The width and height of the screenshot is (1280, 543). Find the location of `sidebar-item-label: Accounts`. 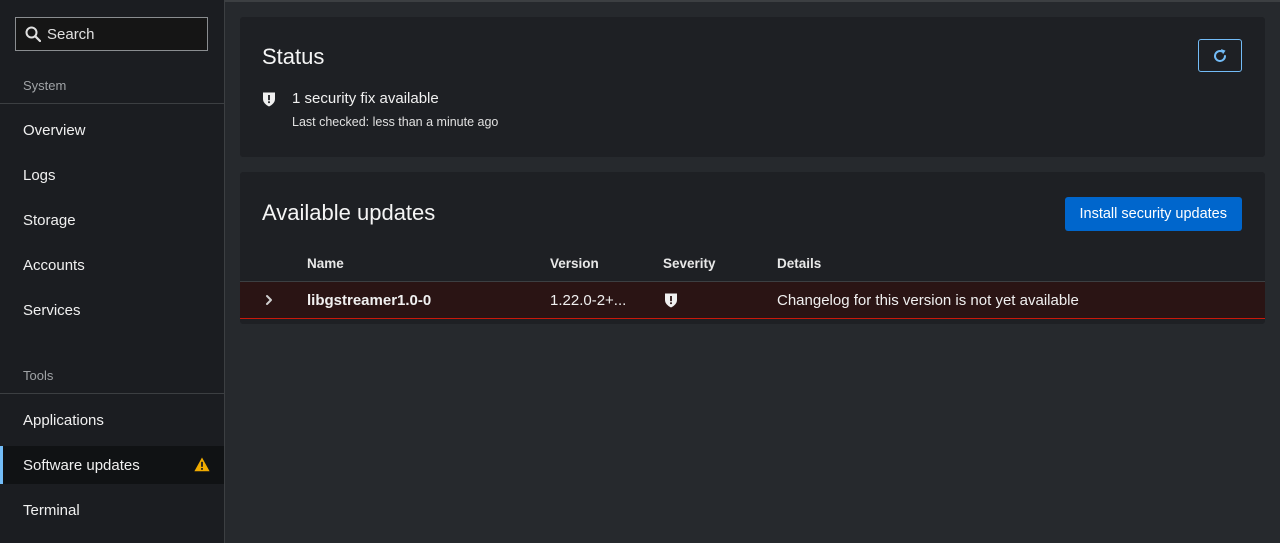

sidebar-item-label: Accounts is located at coordinates (54, 265).